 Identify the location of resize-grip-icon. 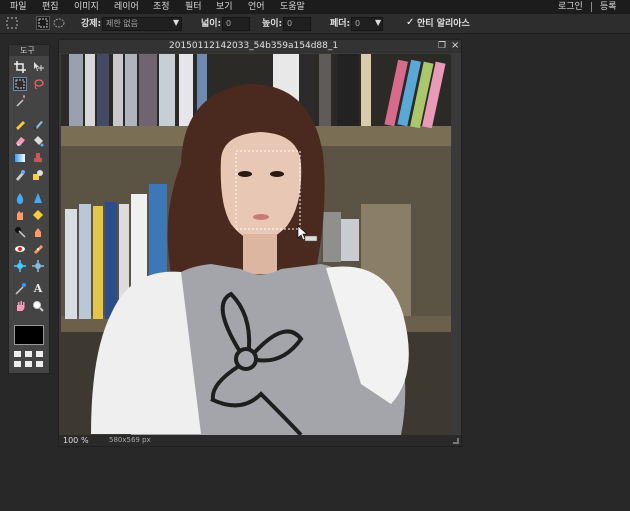
(456, 441).